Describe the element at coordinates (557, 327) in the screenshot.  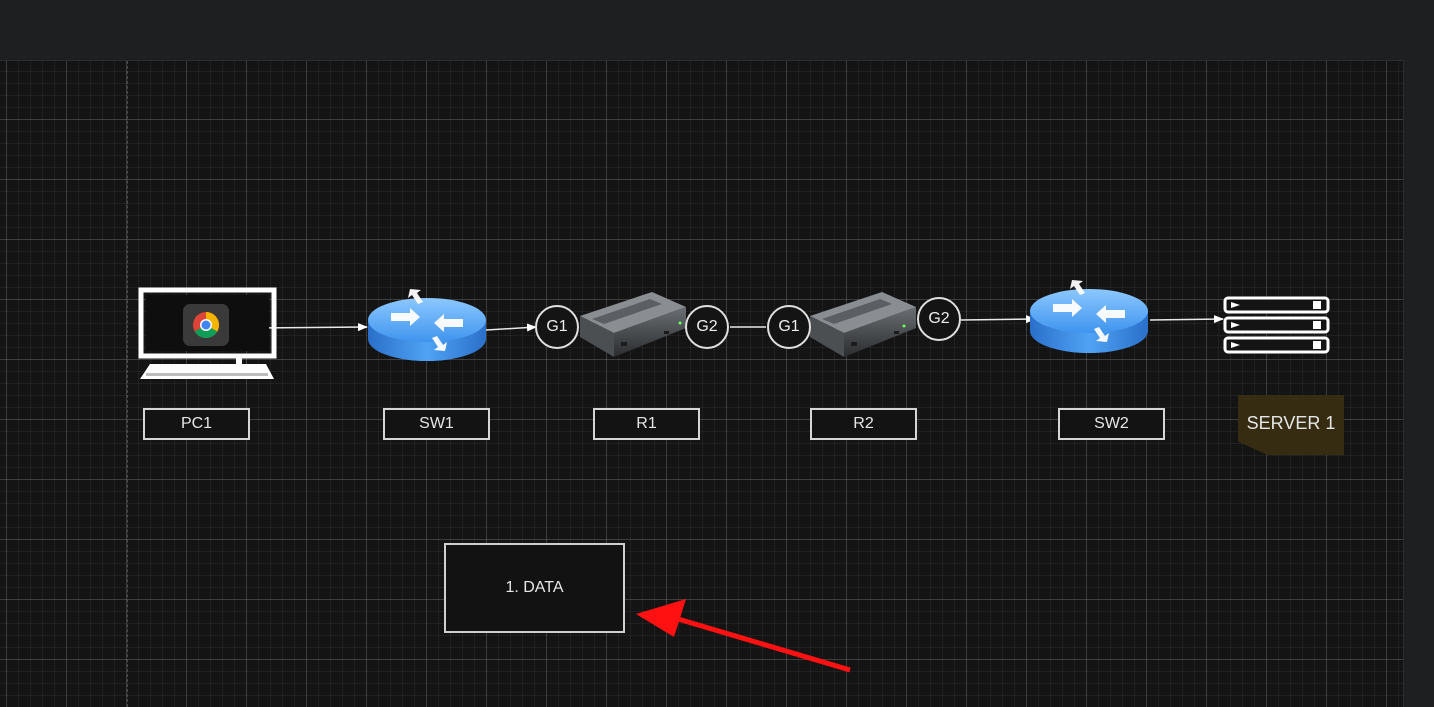
I see `interface-r1-g1: G1` at that location.